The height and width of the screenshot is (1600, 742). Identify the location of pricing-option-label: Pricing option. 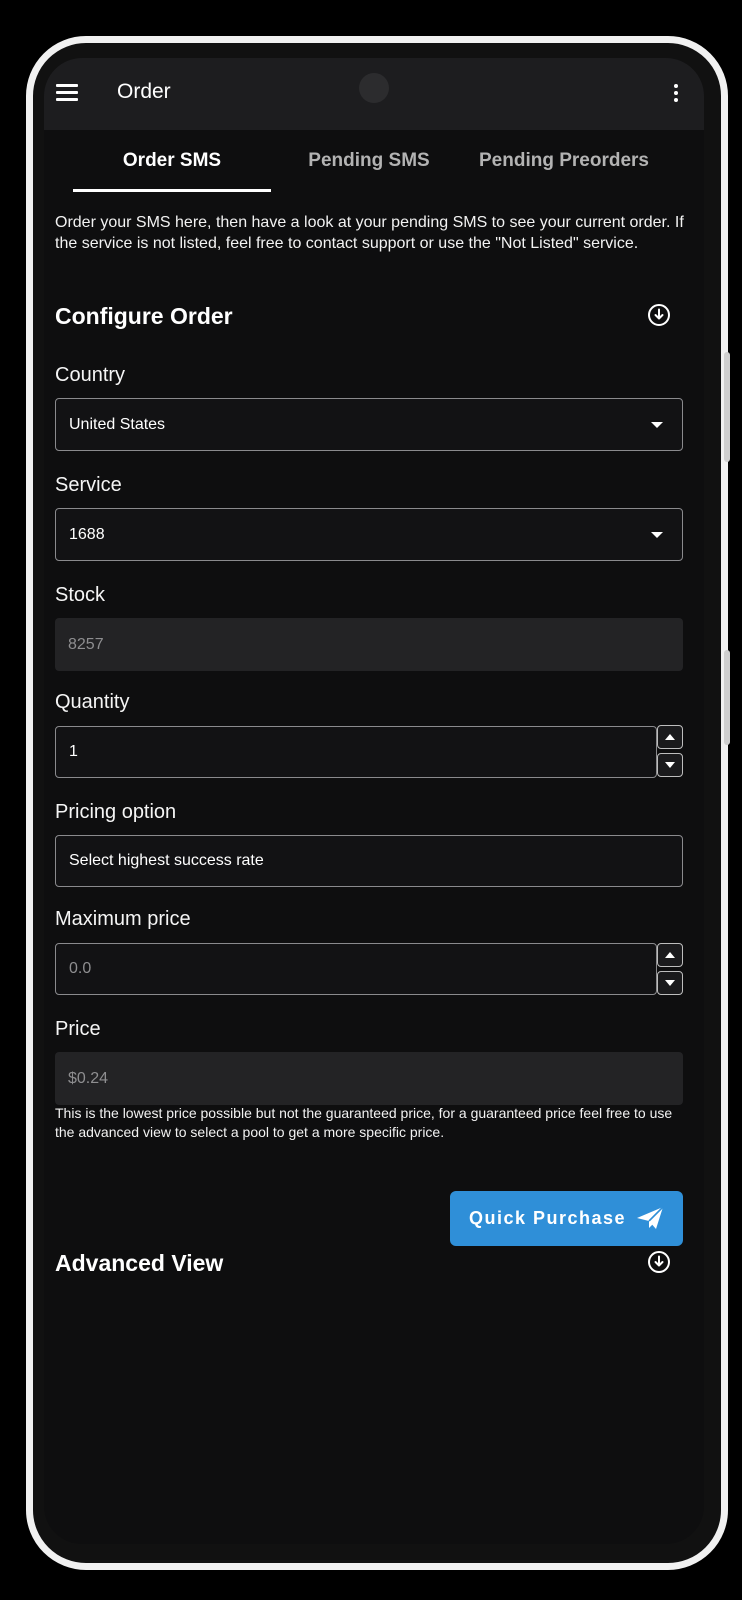
(116, 812).